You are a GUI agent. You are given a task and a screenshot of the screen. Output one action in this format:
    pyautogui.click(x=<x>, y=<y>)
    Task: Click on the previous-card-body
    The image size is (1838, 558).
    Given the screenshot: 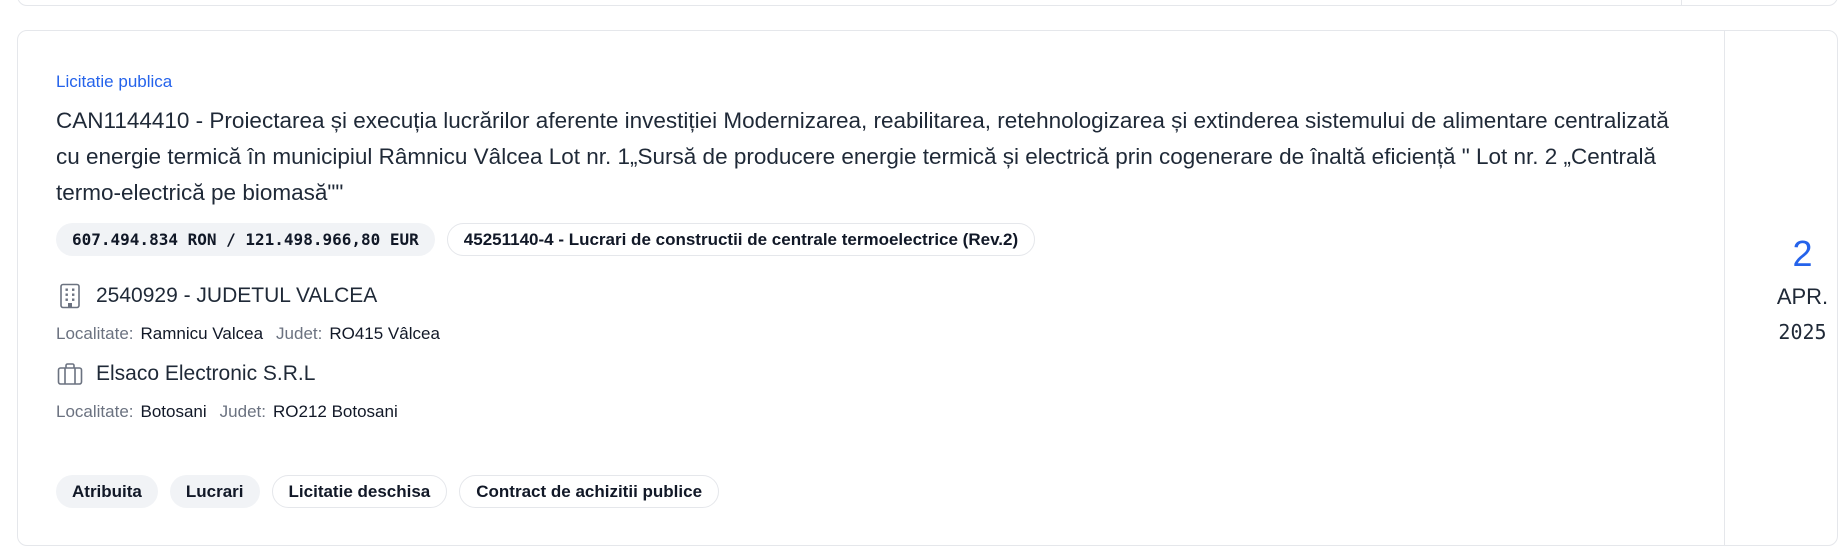 What is the action you would take?
    pyautogui.click(x=849, y=10)
    